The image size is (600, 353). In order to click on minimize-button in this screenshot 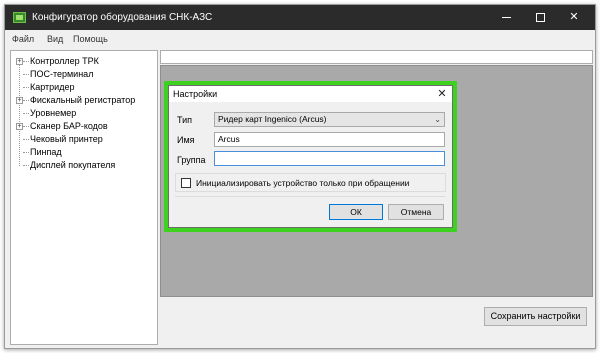, I will do `click(506, 17)`.